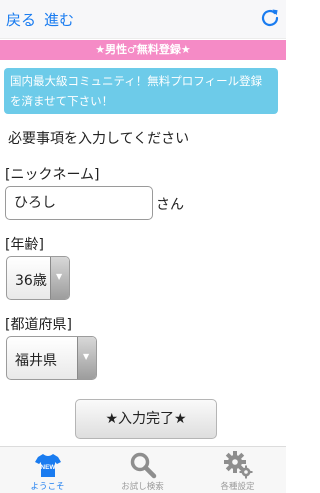  What do you see at coordinates (142, 487) in the screenshot?
I see `tab-search-label: お試し検索` at bounding box center [142, 487].